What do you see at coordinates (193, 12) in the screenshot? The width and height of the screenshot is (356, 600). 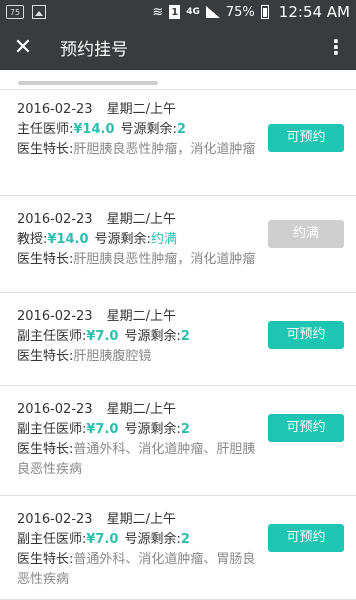 I see `network-type: 4G` at bounding box center [193, 12].